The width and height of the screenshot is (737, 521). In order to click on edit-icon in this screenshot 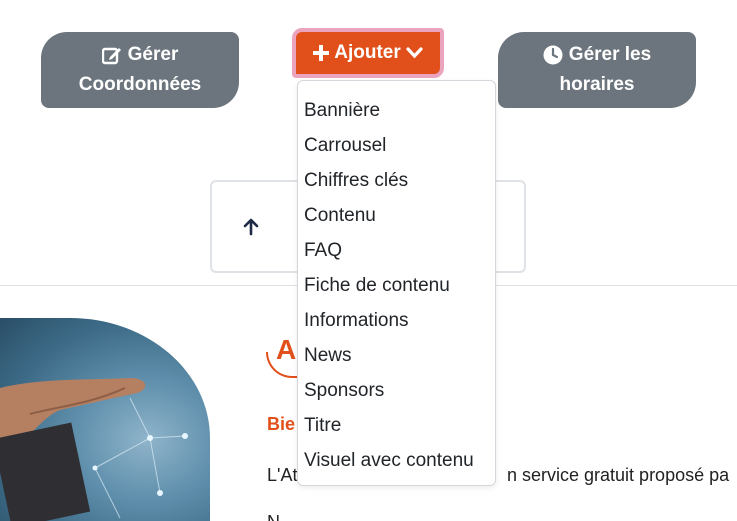, I will do `click(111, 55)`.